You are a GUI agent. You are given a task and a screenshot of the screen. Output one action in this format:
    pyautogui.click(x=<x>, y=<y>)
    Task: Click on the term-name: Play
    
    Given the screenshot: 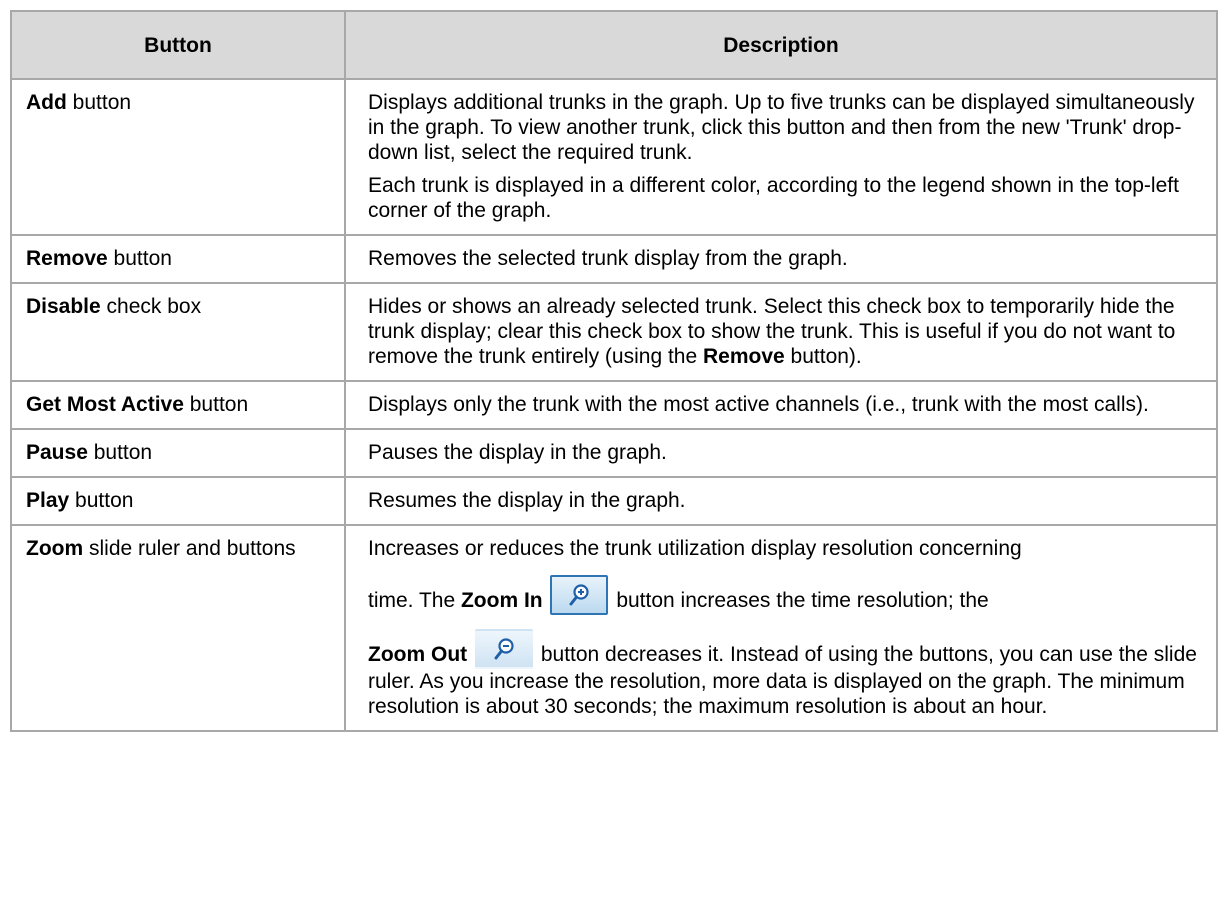 What is the action you would take?
    pyautogui.click(x=48, y=500)
    